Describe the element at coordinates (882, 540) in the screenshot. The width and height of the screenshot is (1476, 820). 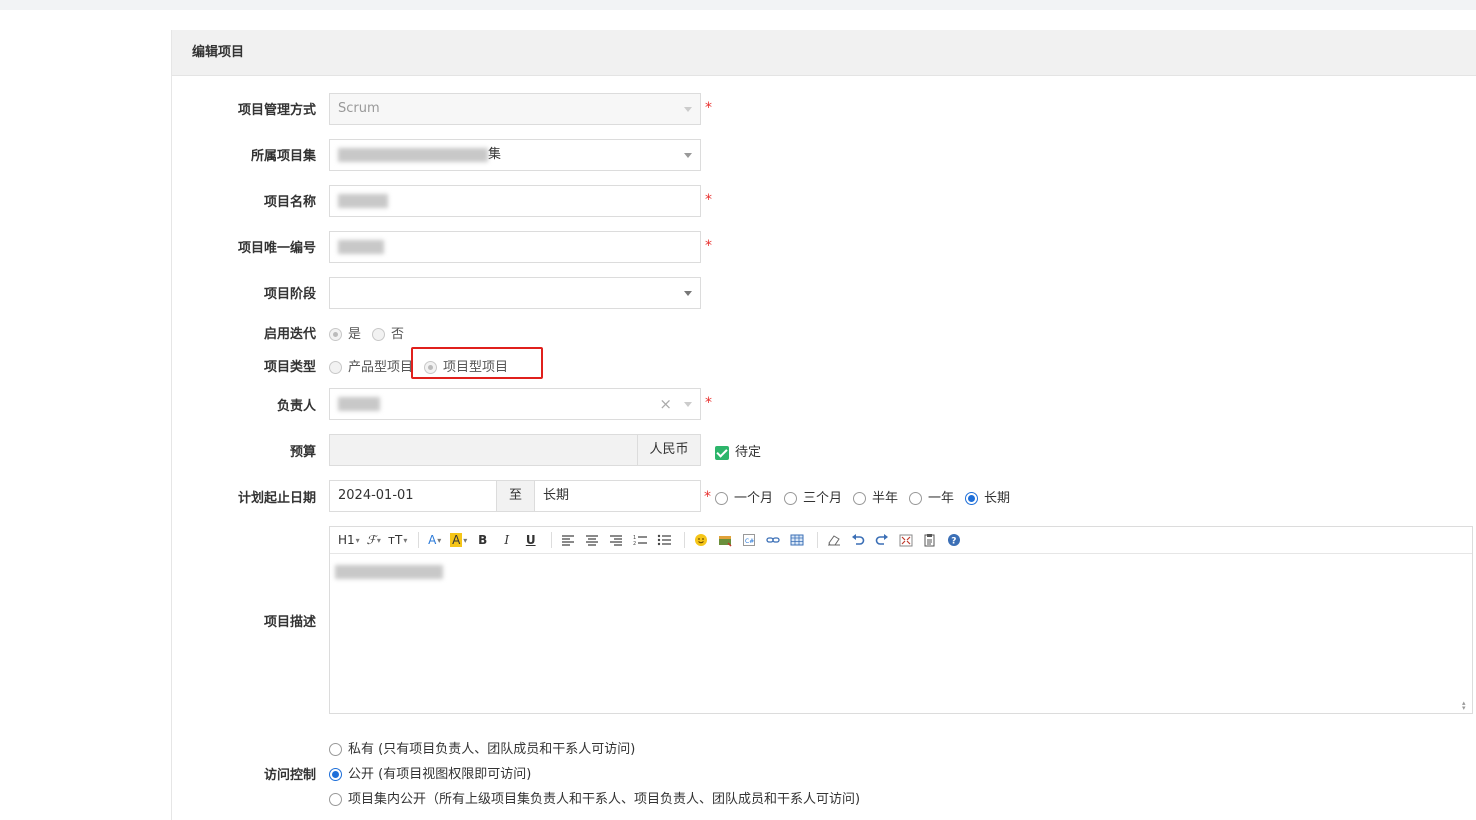
I see `redo-icon` at that location.